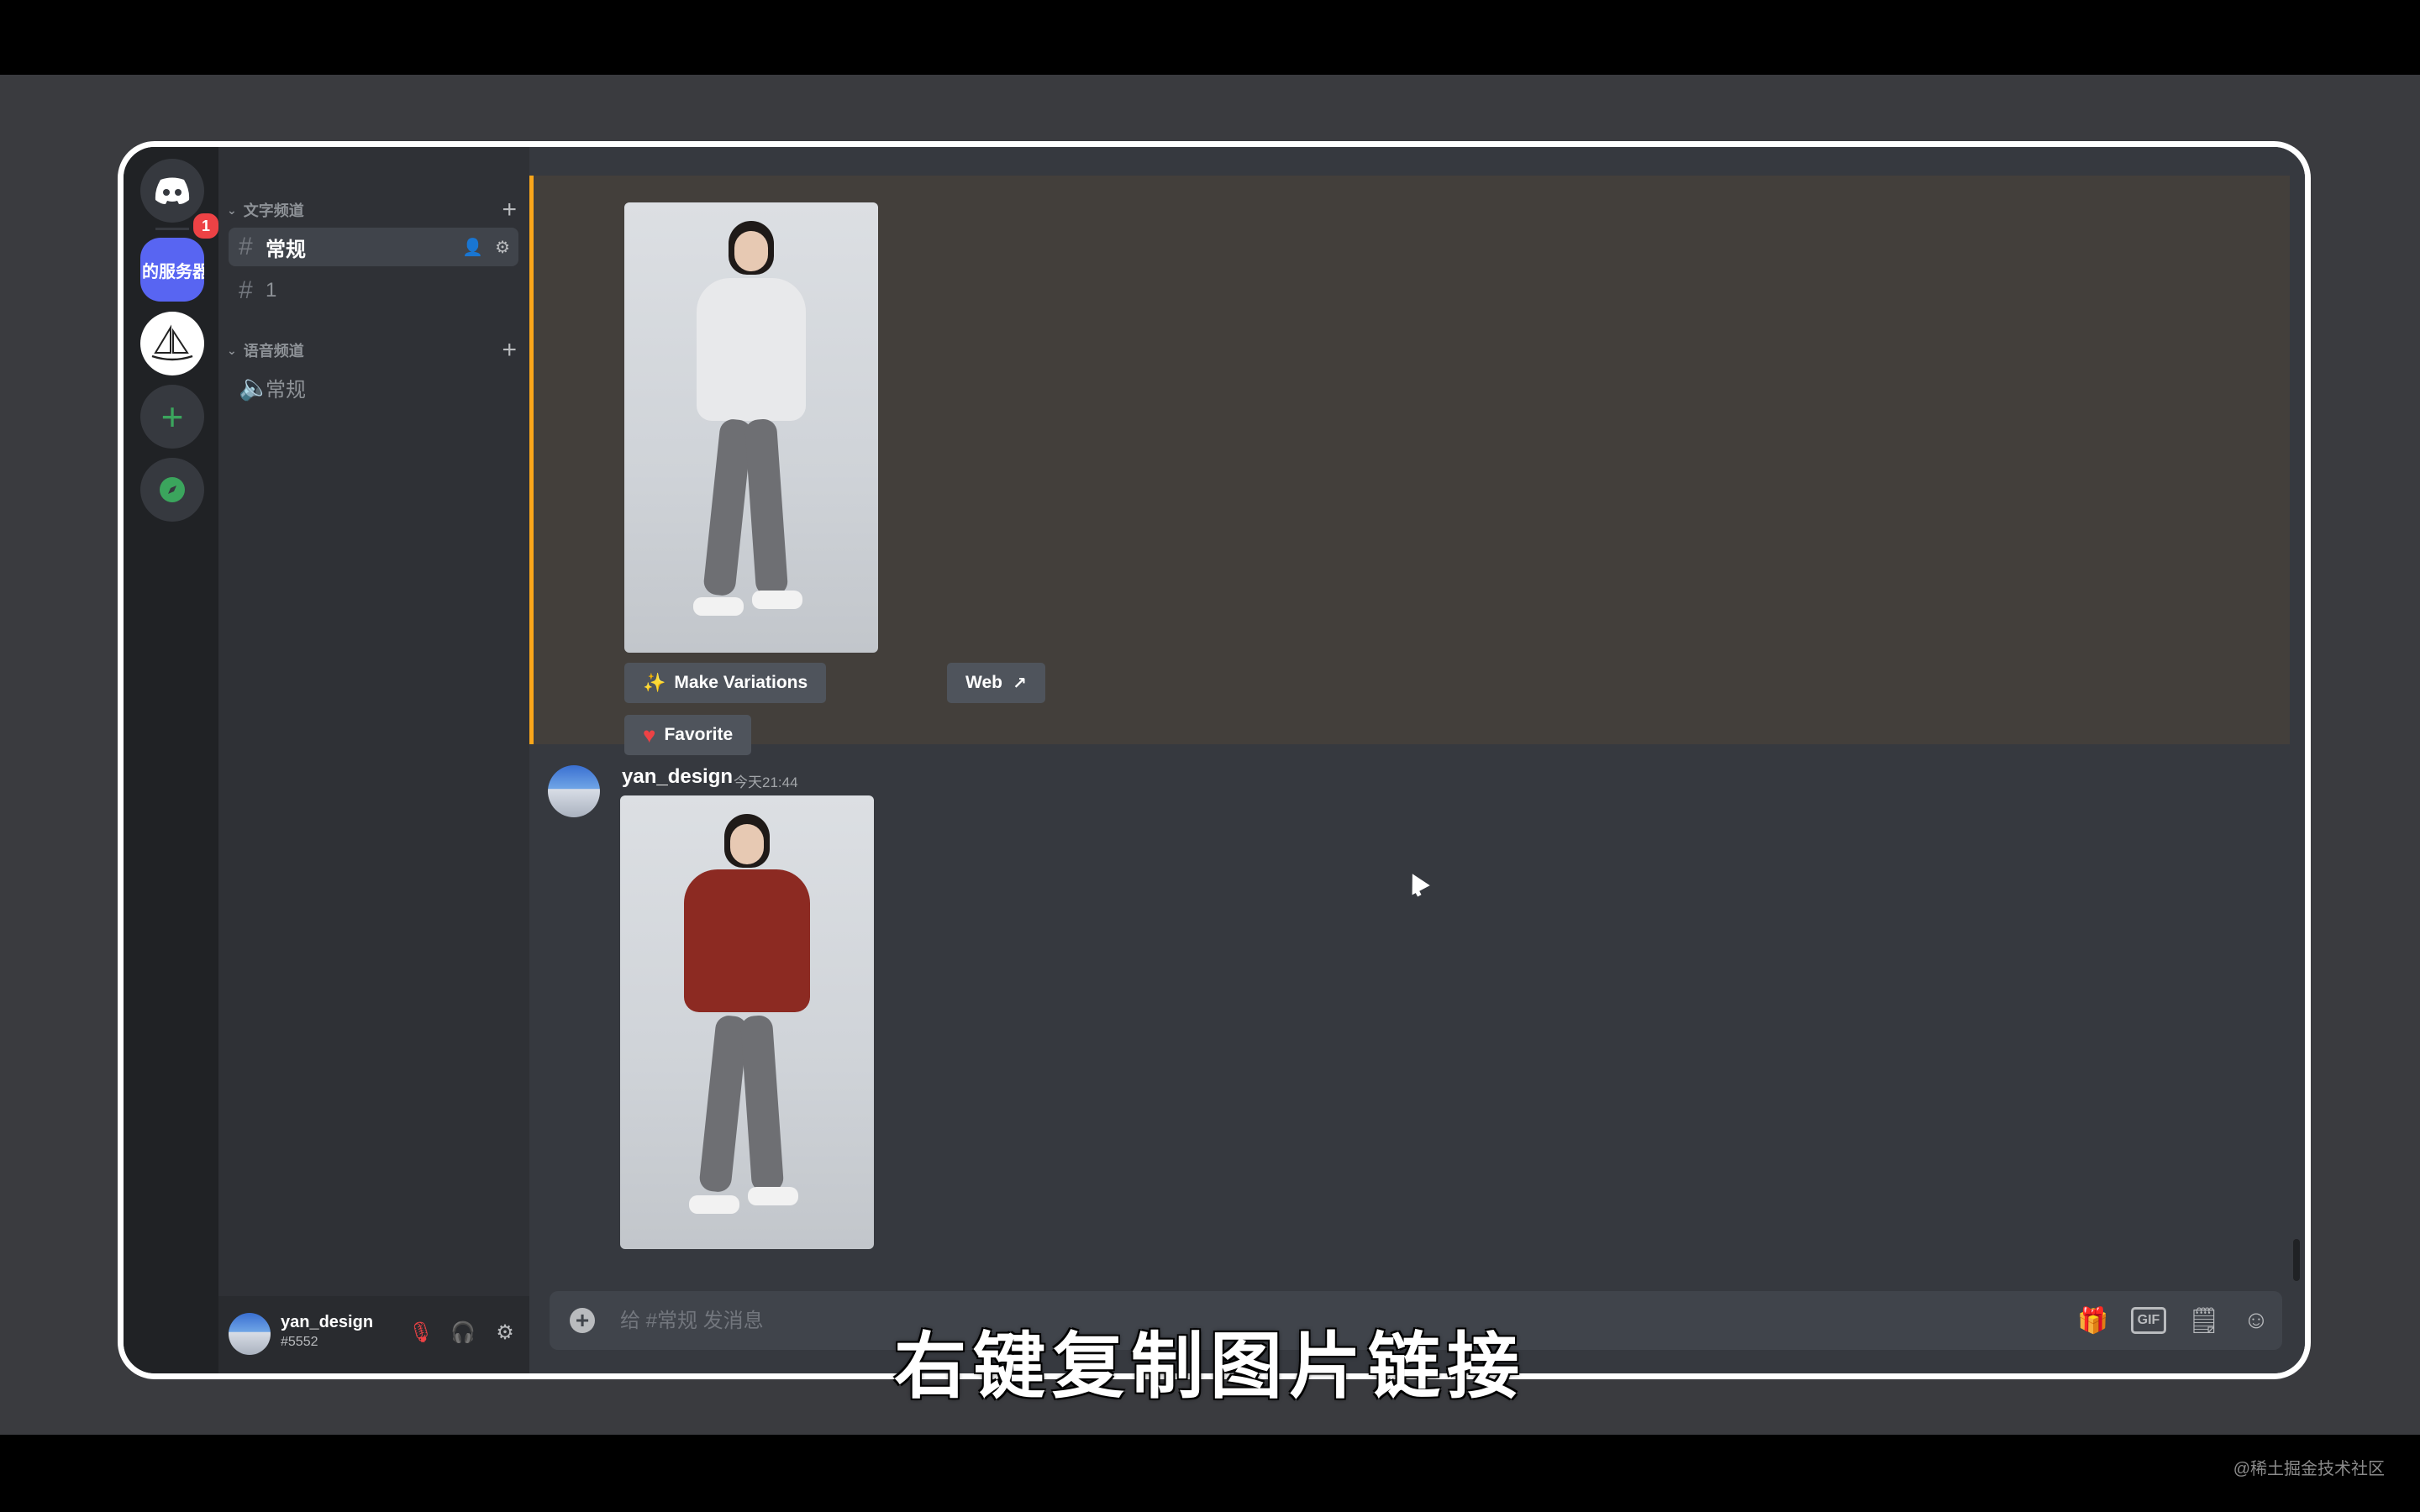 The height and width of the screenshot is (1512, 2420). Describe the element at coordinates (172, 760) in the screenshot. I see `server-rail: 1 的服务器 +` at that location.